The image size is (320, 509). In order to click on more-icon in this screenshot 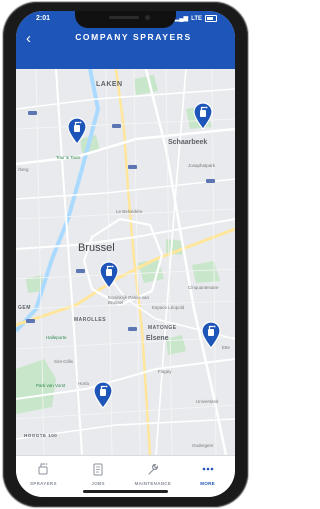, I will do `click(207, 469)`.